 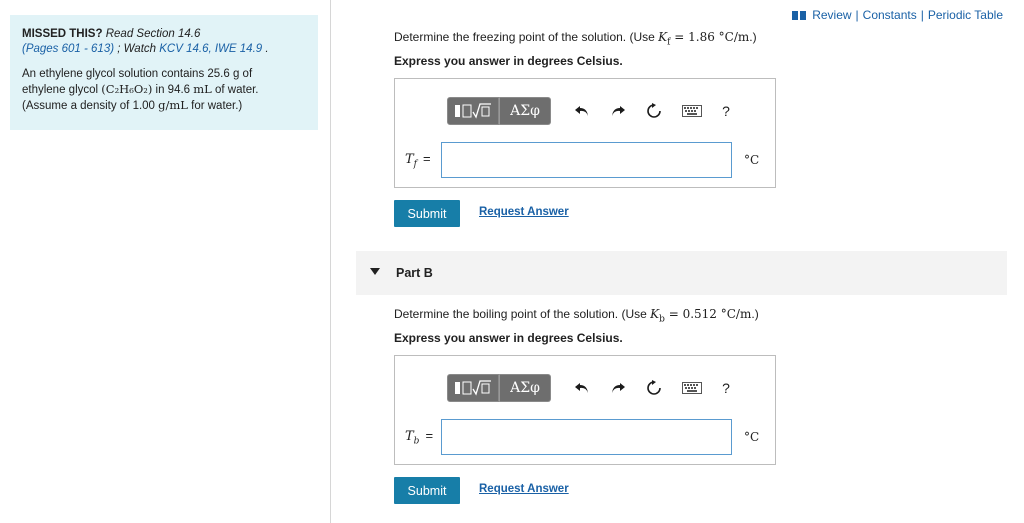 What do you see at coordinates (415, 164) in the screenshot?
I see `variable-subscript: f` at bounding box center [415, 164].